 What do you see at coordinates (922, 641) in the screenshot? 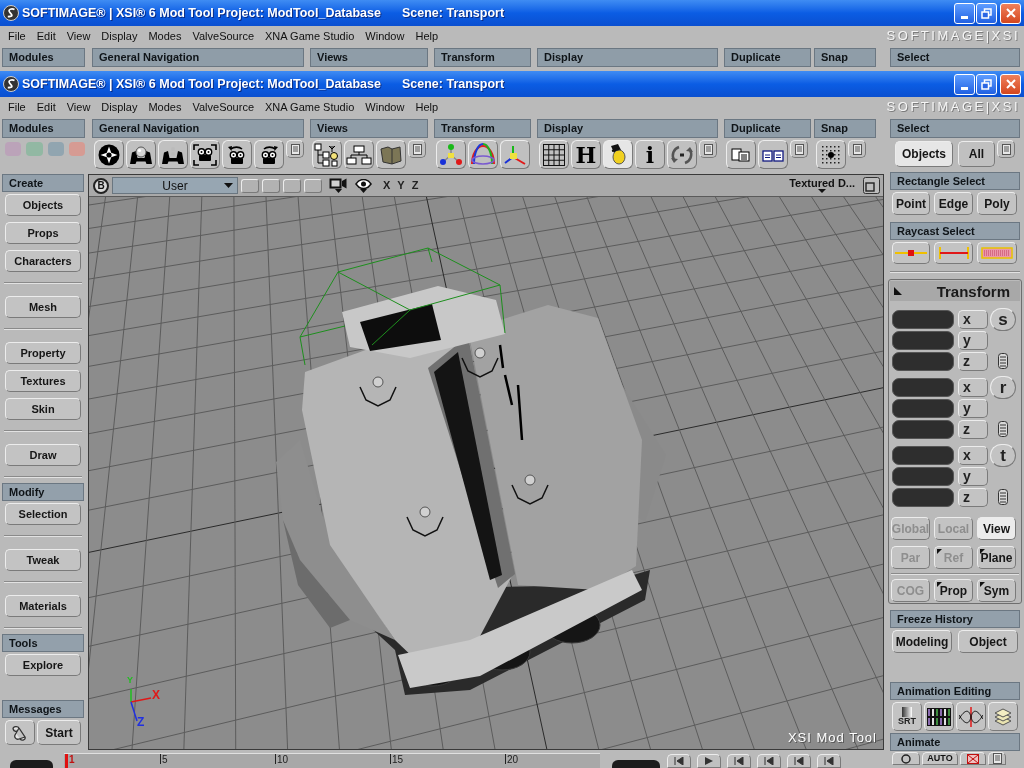
I see `freeze-button: Modeling` at bounding box center [922, 641].